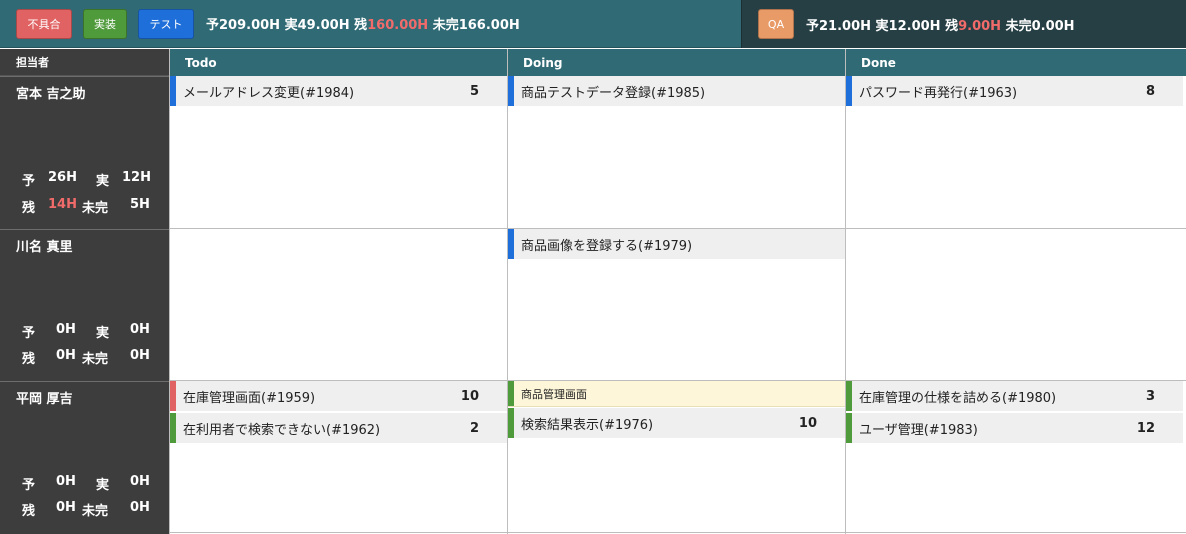 This screenshot has height=534, width=1186. What do you see at coordinates (952, 26) in the screenshot?
I see `qa-remaining-label: 残` at bounding box center [952, 26].